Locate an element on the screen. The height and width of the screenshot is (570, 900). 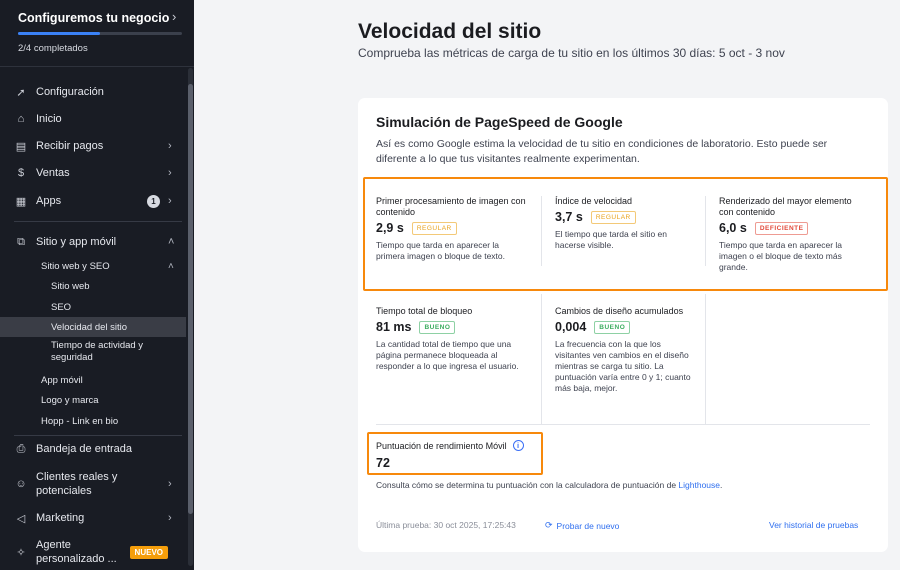
setup-progress-bar is located at coordinates (100, 33).